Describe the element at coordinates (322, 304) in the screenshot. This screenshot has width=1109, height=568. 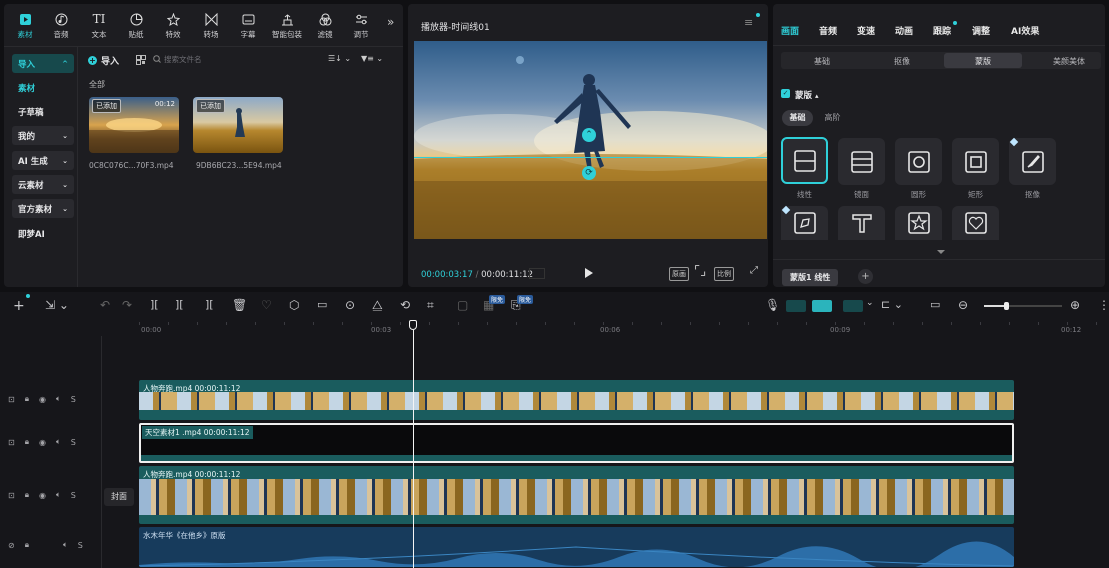
I see `freeze-icon: ▭` at that location.